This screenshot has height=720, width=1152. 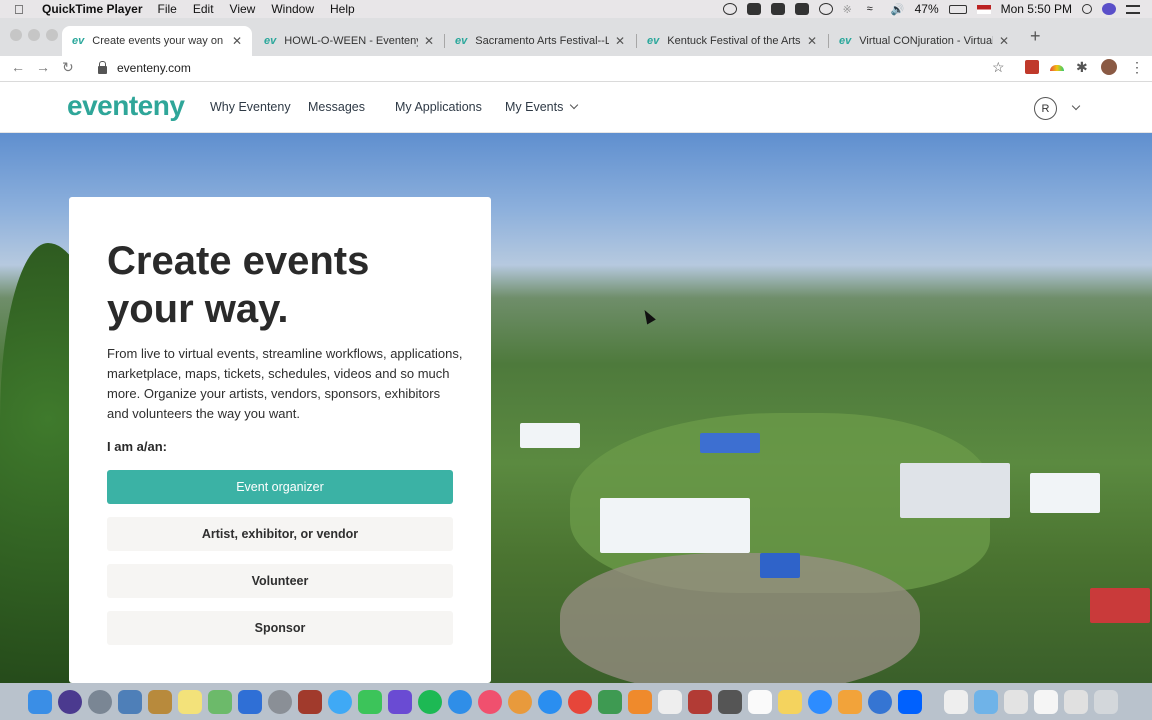 What do you see at coordinates (801, 9) in the screenshot?
I see `gmail-menu-icon` at bounding box center [801, 9].